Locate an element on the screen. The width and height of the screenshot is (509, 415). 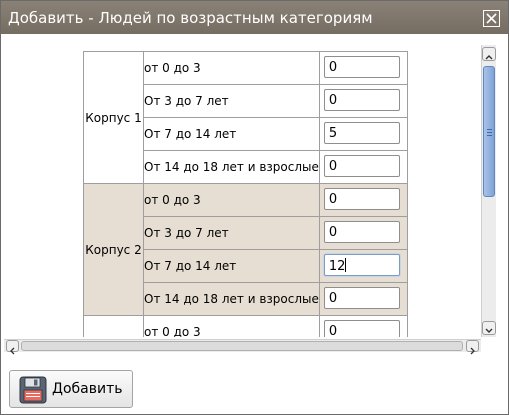
group-label: Корпус 2 is located at coordinates (113, 249).